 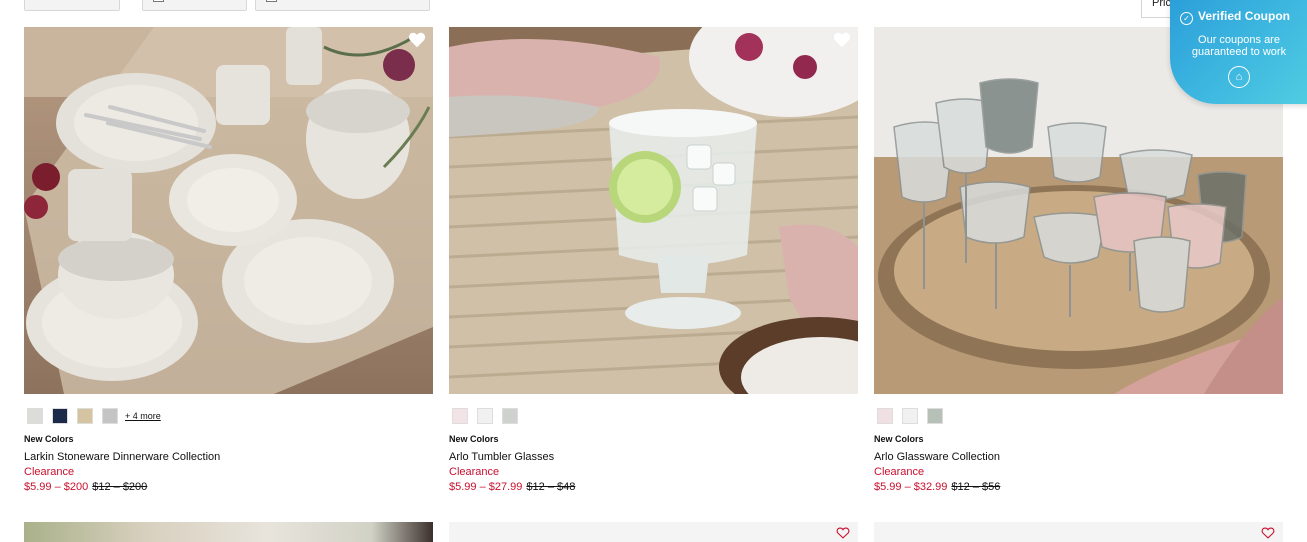 I want to click on color-swatches: + 4 more, so click(x=94, y=416).